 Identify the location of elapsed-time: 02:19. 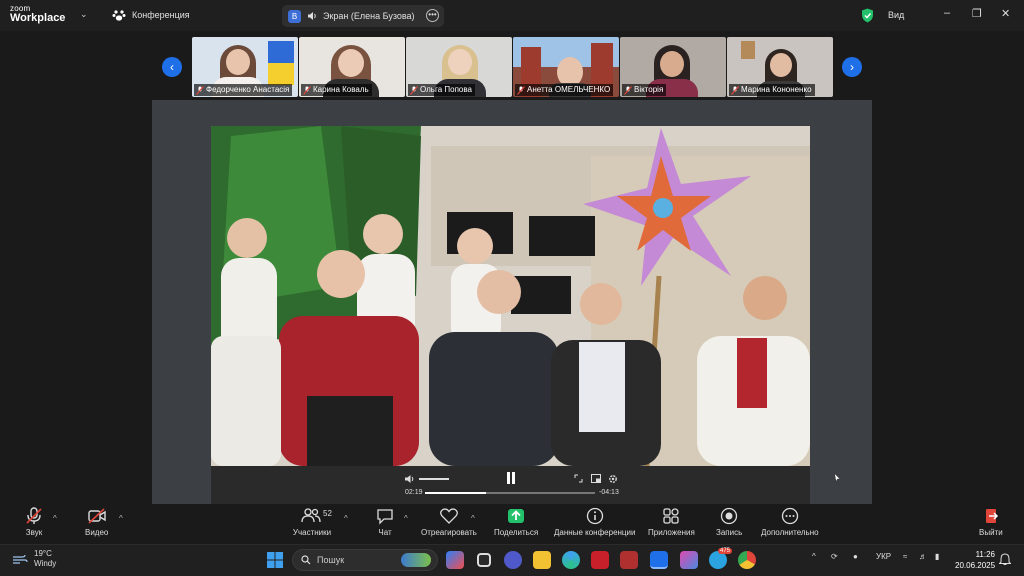
(414, 492).